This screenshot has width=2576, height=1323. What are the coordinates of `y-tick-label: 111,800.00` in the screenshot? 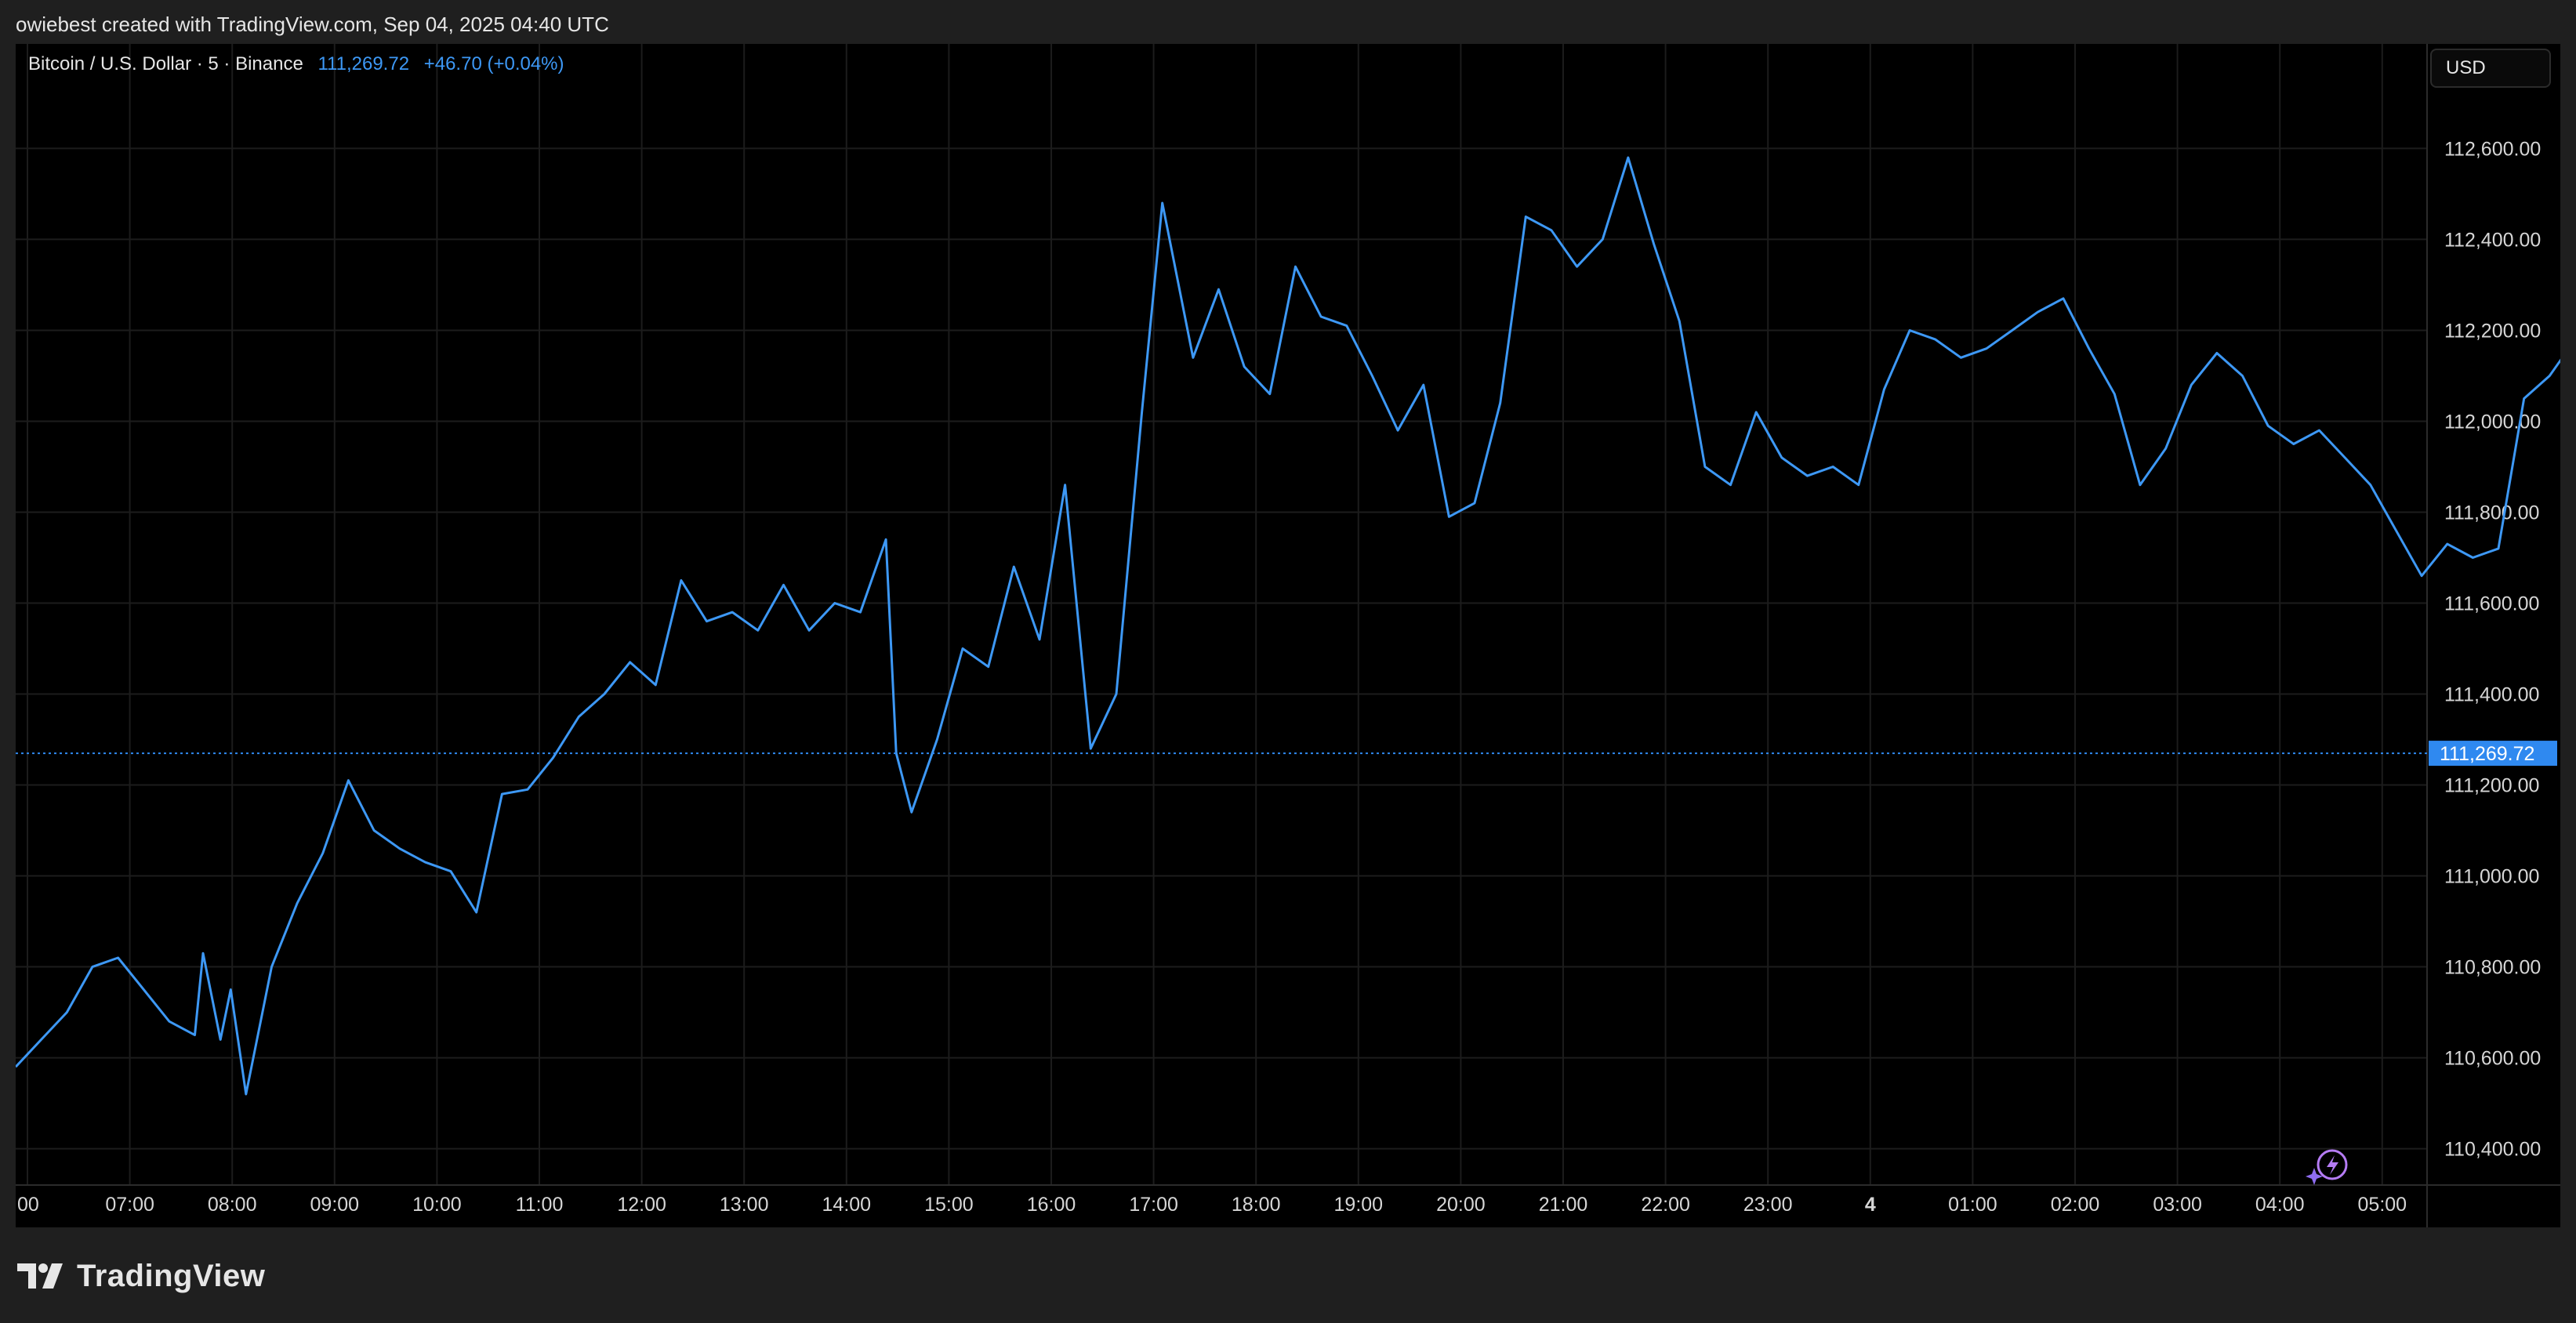 It's located at (2492, 513).